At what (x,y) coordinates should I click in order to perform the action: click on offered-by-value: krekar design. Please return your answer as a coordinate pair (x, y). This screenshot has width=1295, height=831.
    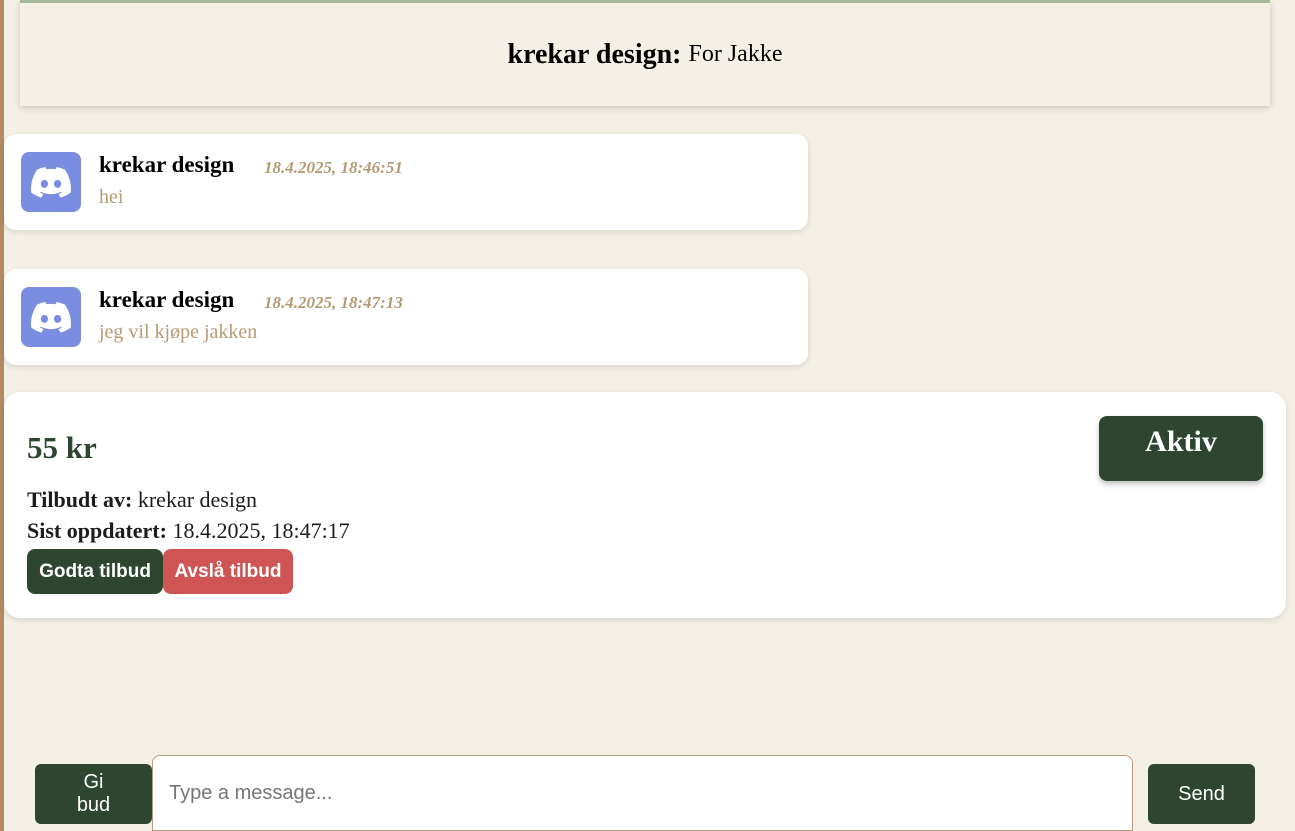
    Looking at the image, I should click on (197, 499).